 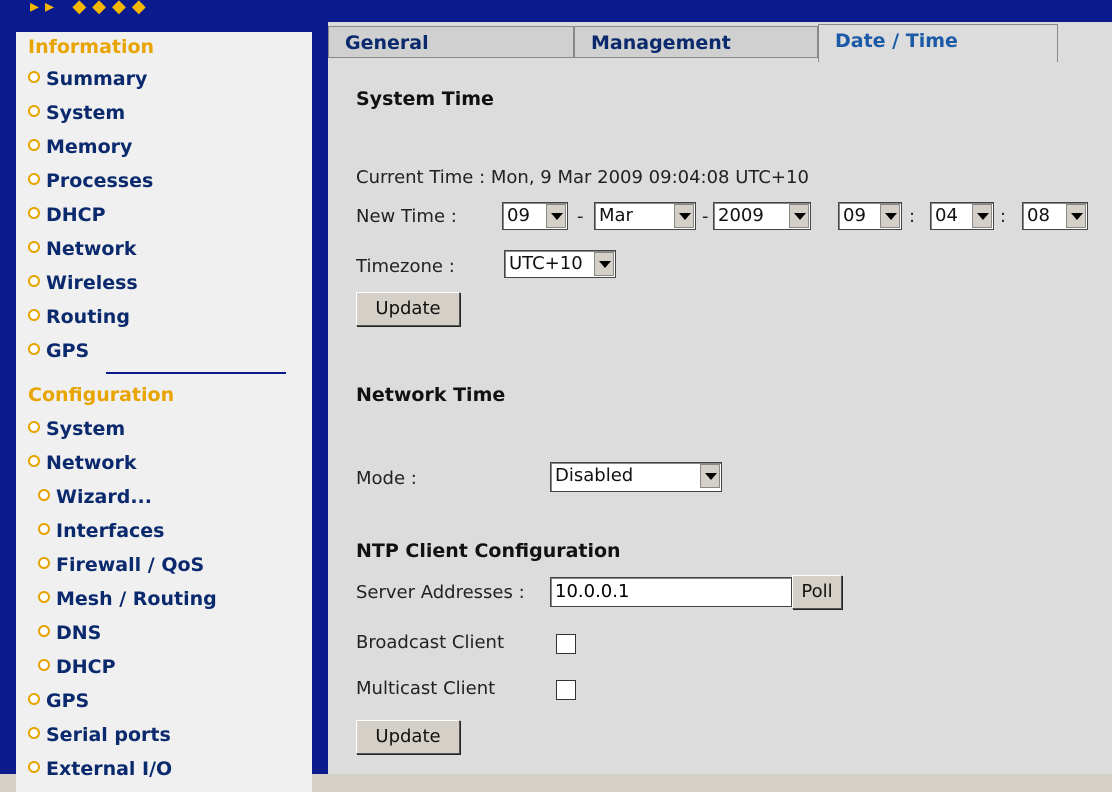 I want to click on server-addresses-label: Server Addresses :, so click(x=440, y=592).